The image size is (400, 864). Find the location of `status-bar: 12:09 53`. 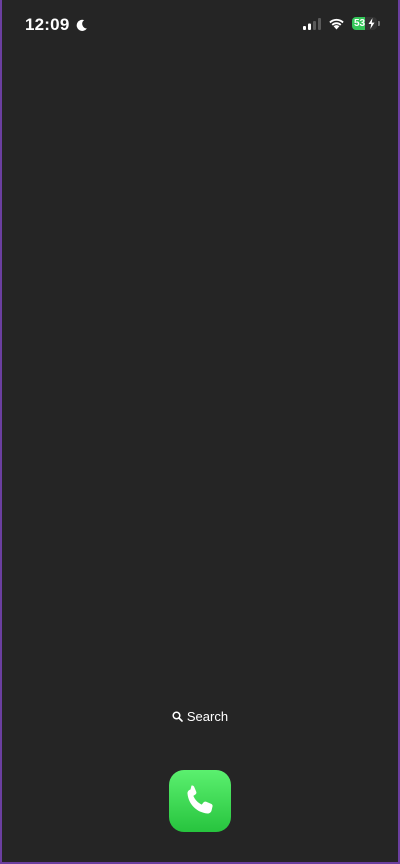

status-bar: 12:09 53 is located at coordinates (200, 27).